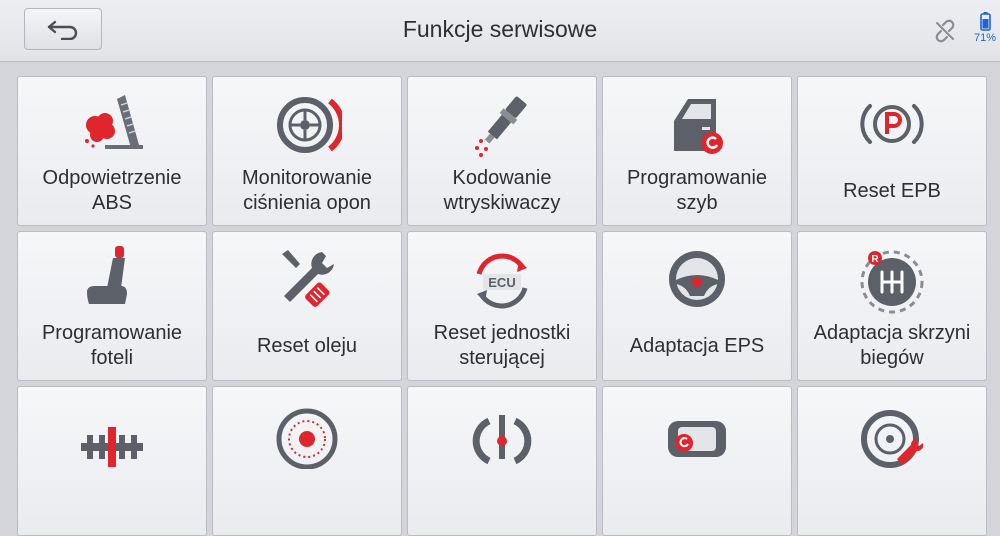  Describe the element at coordinates (502, 345) in the screenshot. I see `tile-label: Reset jednostki sterującej` at that location.